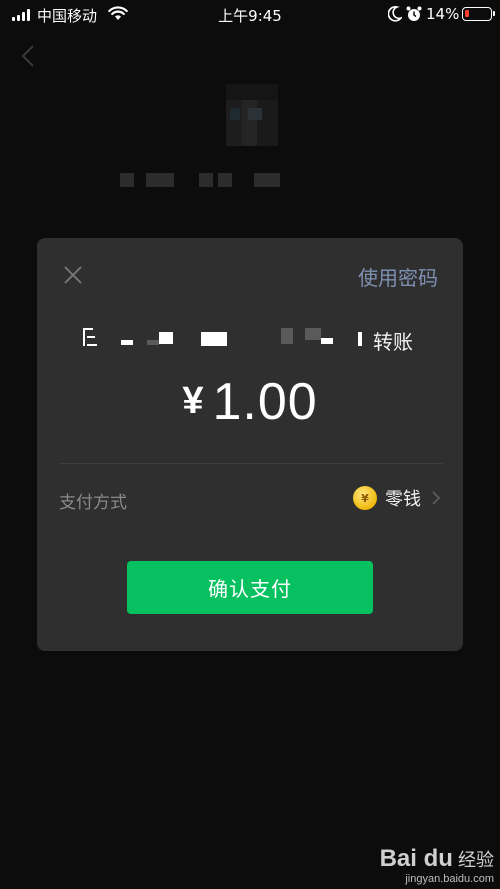 The image size is (500, 889). I want to click on transfer-recipient-redacted, so click(253, 337).